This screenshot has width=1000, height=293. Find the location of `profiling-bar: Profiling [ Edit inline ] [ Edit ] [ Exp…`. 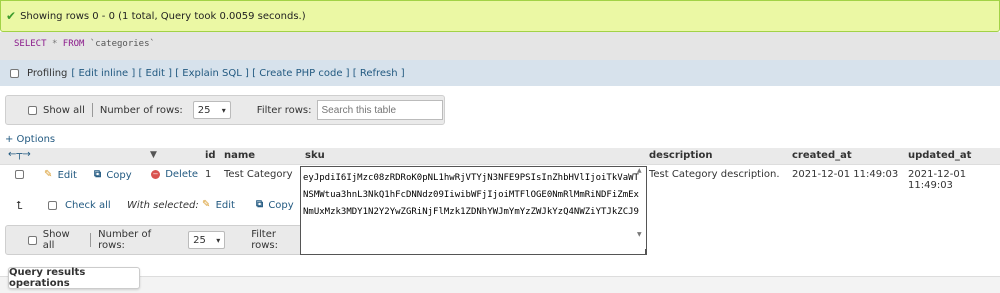

profiling-bar: Profiling [ Edit inline ] [ Edit ] [ Exp… is located at coordinates (500, 73).